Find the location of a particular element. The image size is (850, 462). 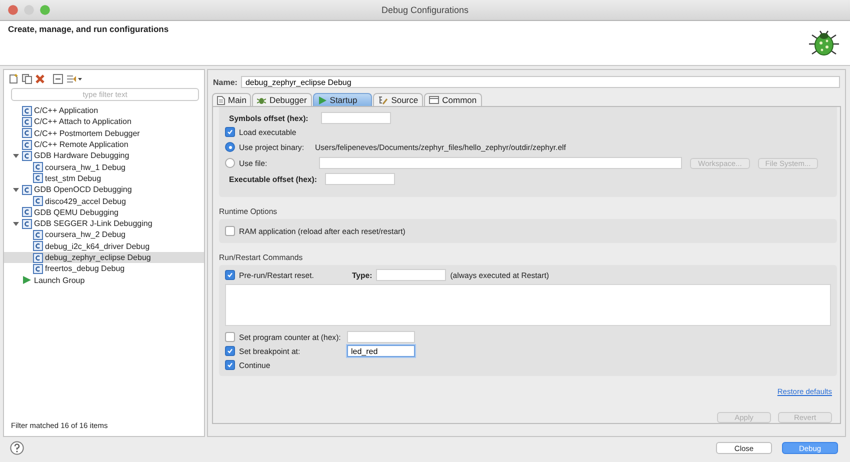

tree-item-label: coursera_hw_1 Debug is located at coordinates (85, 167).